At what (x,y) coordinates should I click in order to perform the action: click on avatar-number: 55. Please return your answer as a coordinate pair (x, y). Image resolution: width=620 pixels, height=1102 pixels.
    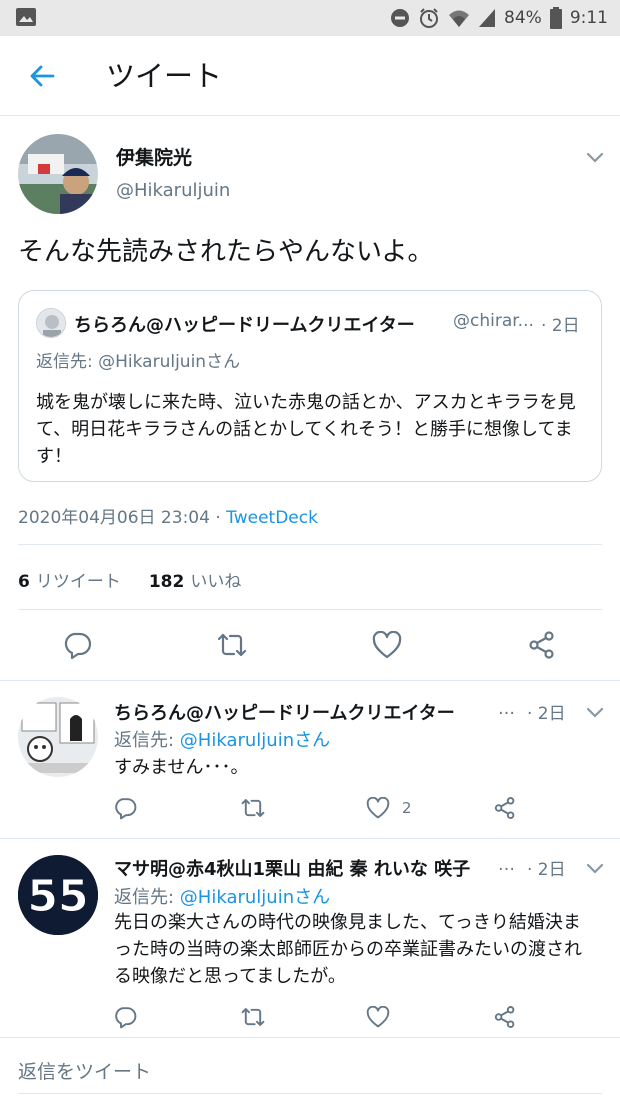
    Looking at the image, I should click on (57, 896).